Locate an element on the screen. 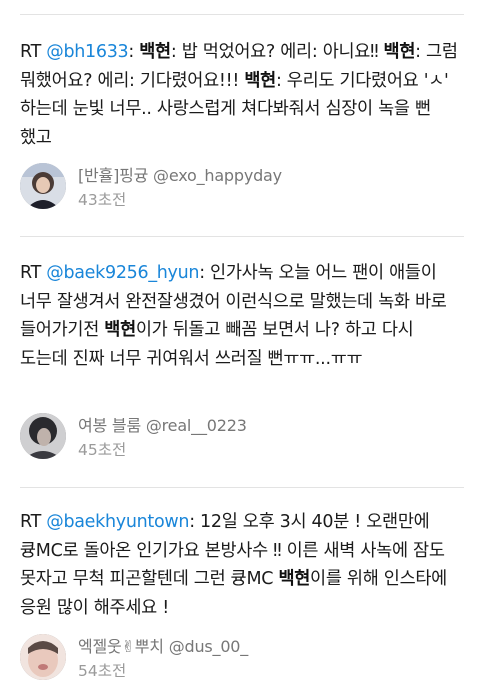  tweet-text-segment: : is located at coordinates (134, 52).